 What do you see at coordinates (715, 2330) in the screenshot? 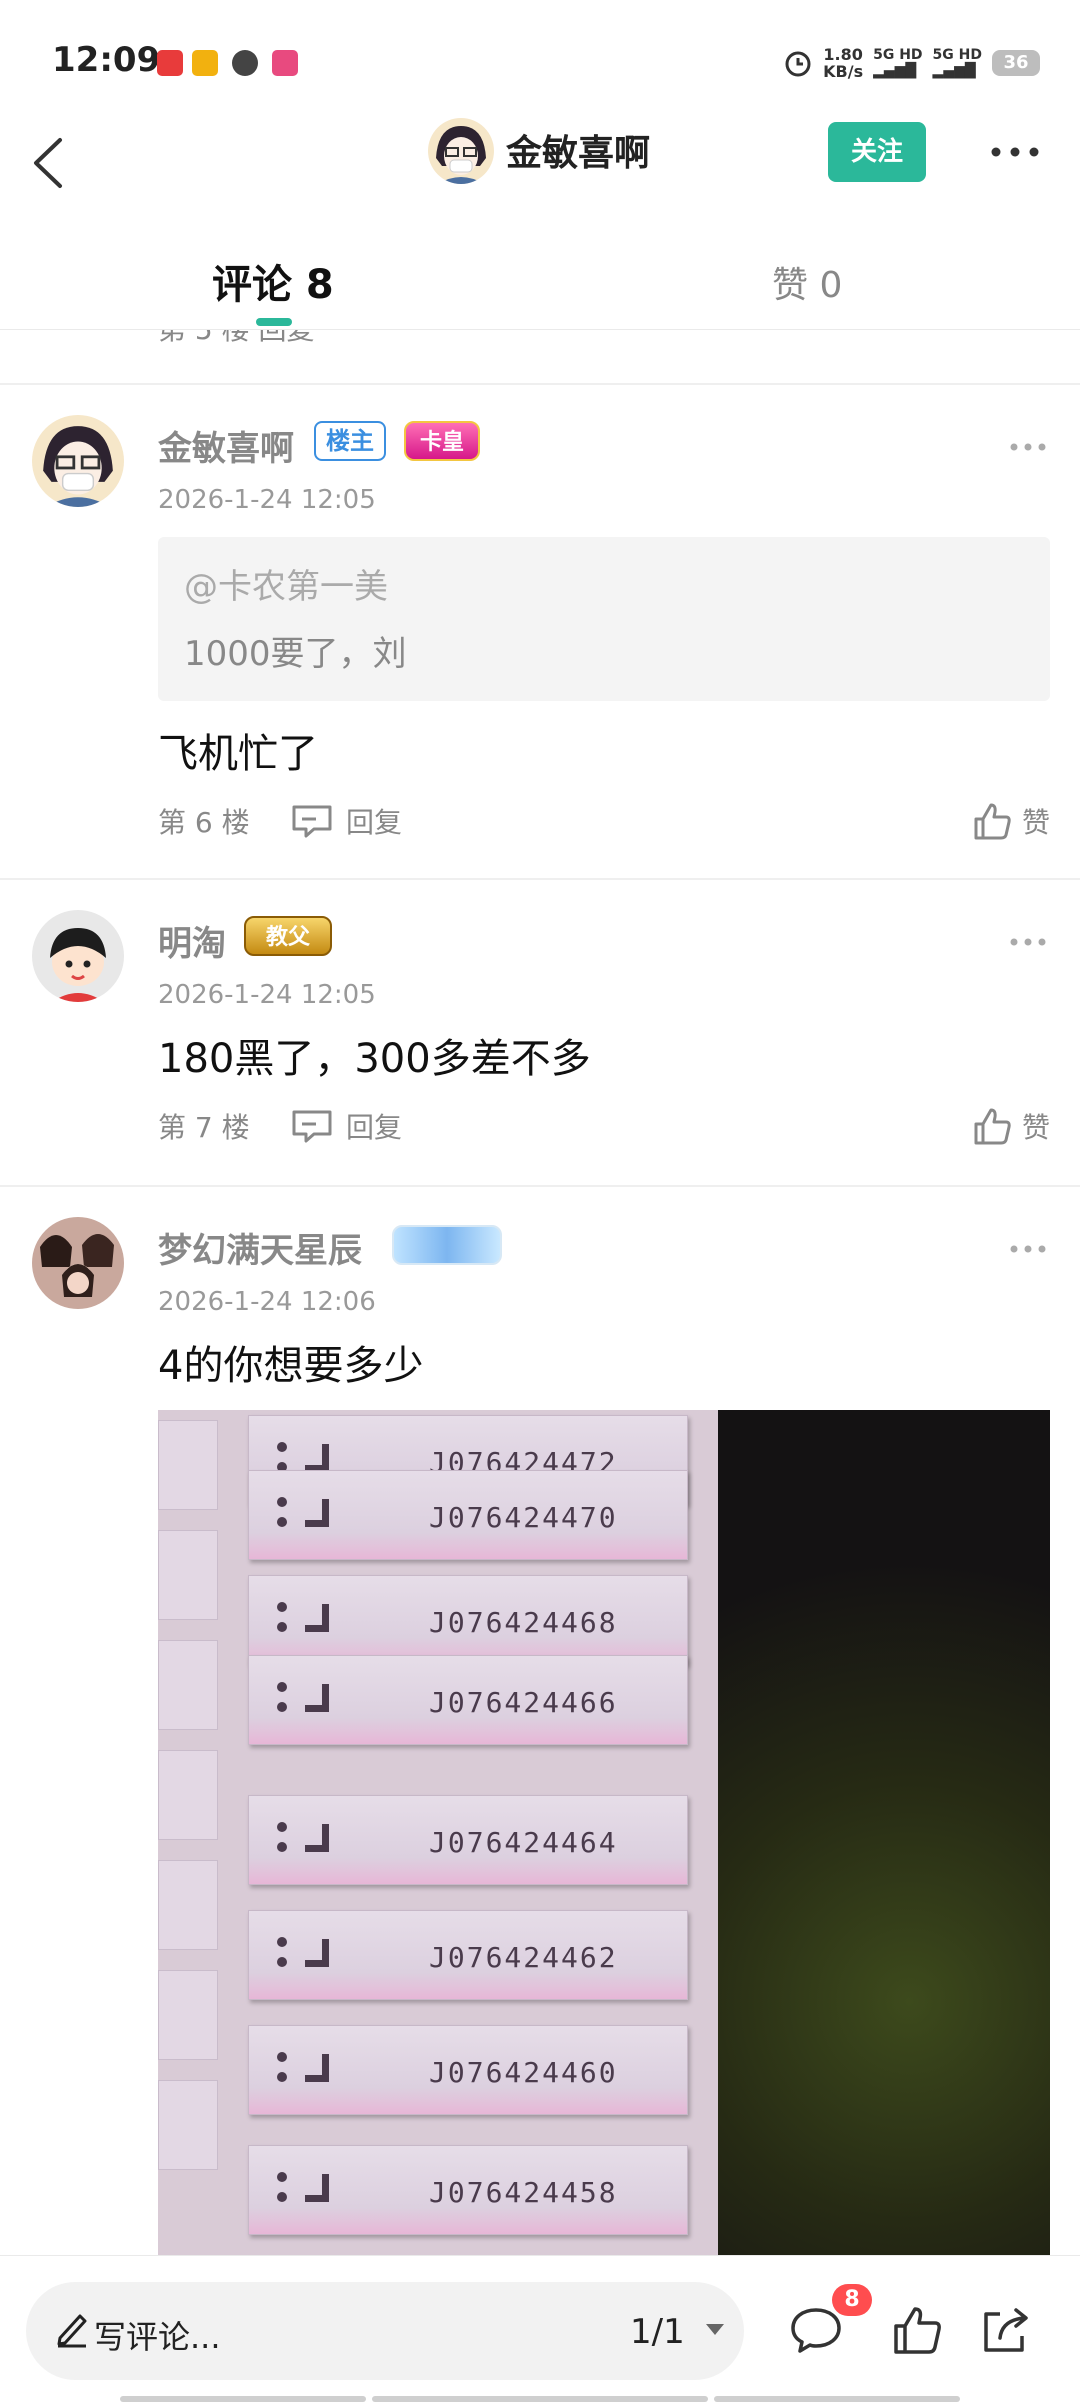
I see `caret-down-icon` at bounding box center [715, 2330].